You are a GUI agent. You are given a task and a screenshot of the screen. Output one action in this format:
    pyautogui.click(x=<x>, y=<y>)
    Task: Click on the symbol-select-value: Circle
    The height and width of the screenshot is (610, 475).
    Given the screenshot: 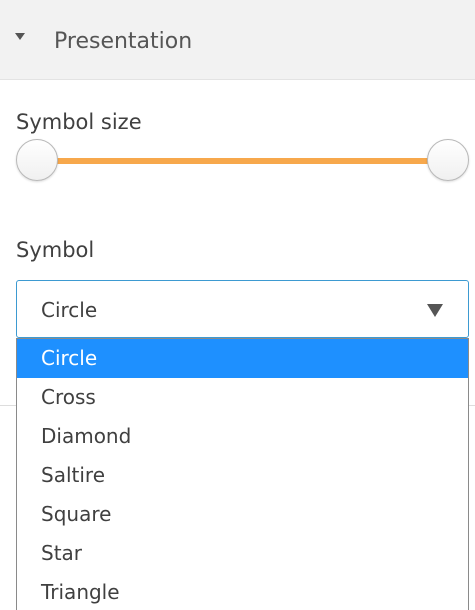 What is the action you would take?
    pyautogui.click(x=69, y=310)
    